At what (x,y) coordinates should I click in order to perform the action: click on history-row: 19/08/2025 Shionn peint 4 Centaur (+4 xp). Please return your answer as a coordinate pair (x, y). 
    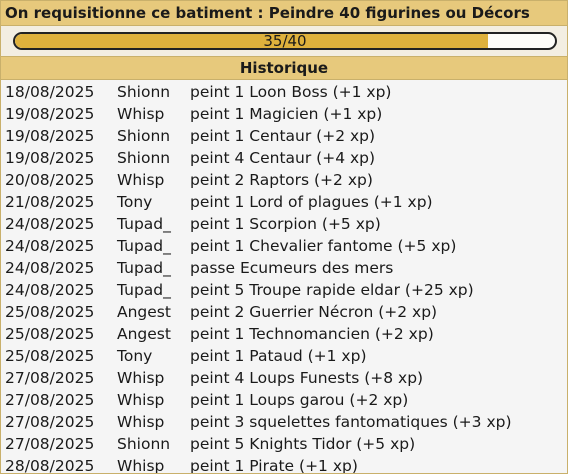
    Looking at the image, I should click on (284, 158).